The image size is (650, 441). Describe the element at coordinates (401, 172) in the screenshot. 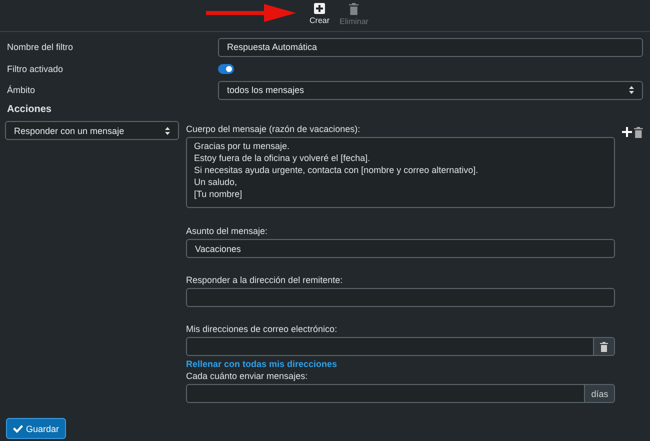

I see `message-textarea: Gracias por tu mensaje. Estoy fuera de la oficina y volveré el [fecha]. Si necesitas ayuda urgente, contacta con [nombre y correo alternativo]. Un saludo, [Tu nombre]` at that location.